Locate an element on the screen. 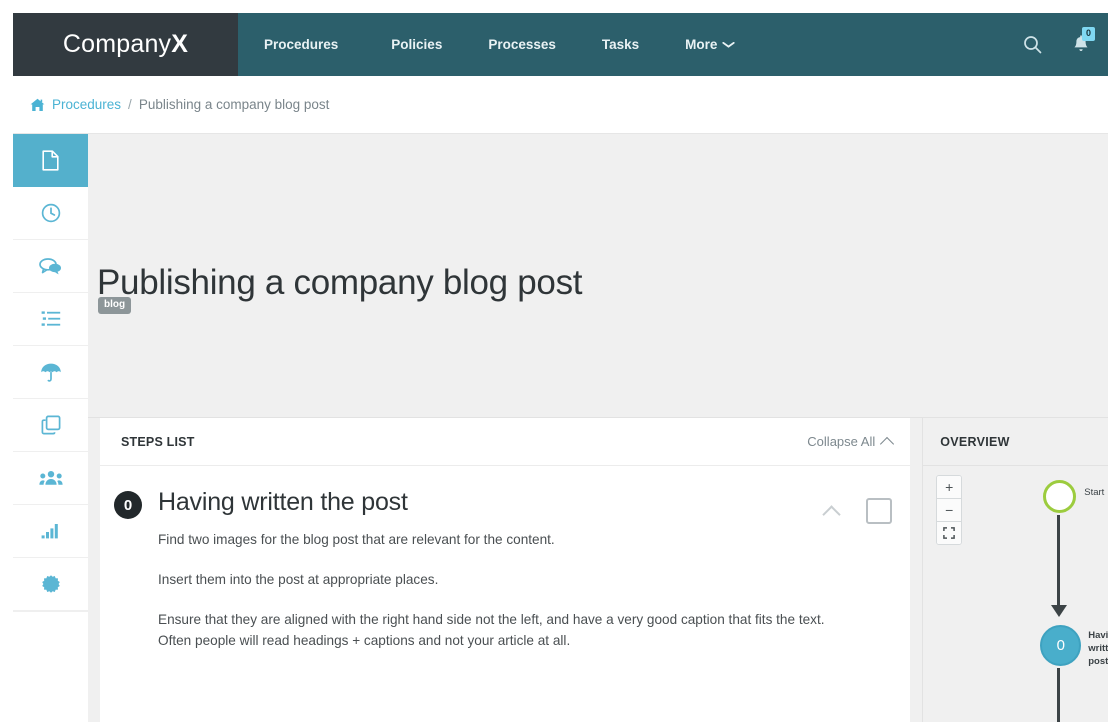 The height and width of the screenshot is (722, 1108). page-title: Publishing a company blog post is located at coordinates (340, 283).